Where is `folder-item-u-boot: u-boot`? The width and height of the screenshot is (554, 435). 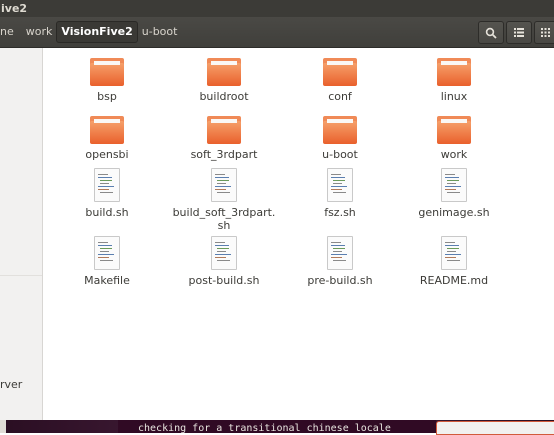
folder-item-u-boot: u-boot is located at coordinates (340, 138).